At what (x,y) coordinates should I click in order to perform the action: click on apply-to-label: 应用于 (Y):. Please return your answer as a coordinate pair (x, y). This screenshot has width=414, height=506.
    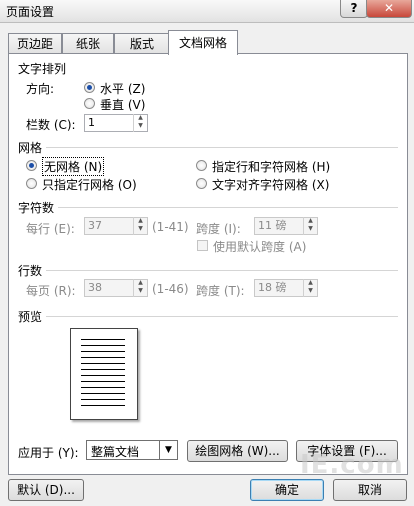
    Looking at the image, I should click on (48, 453).